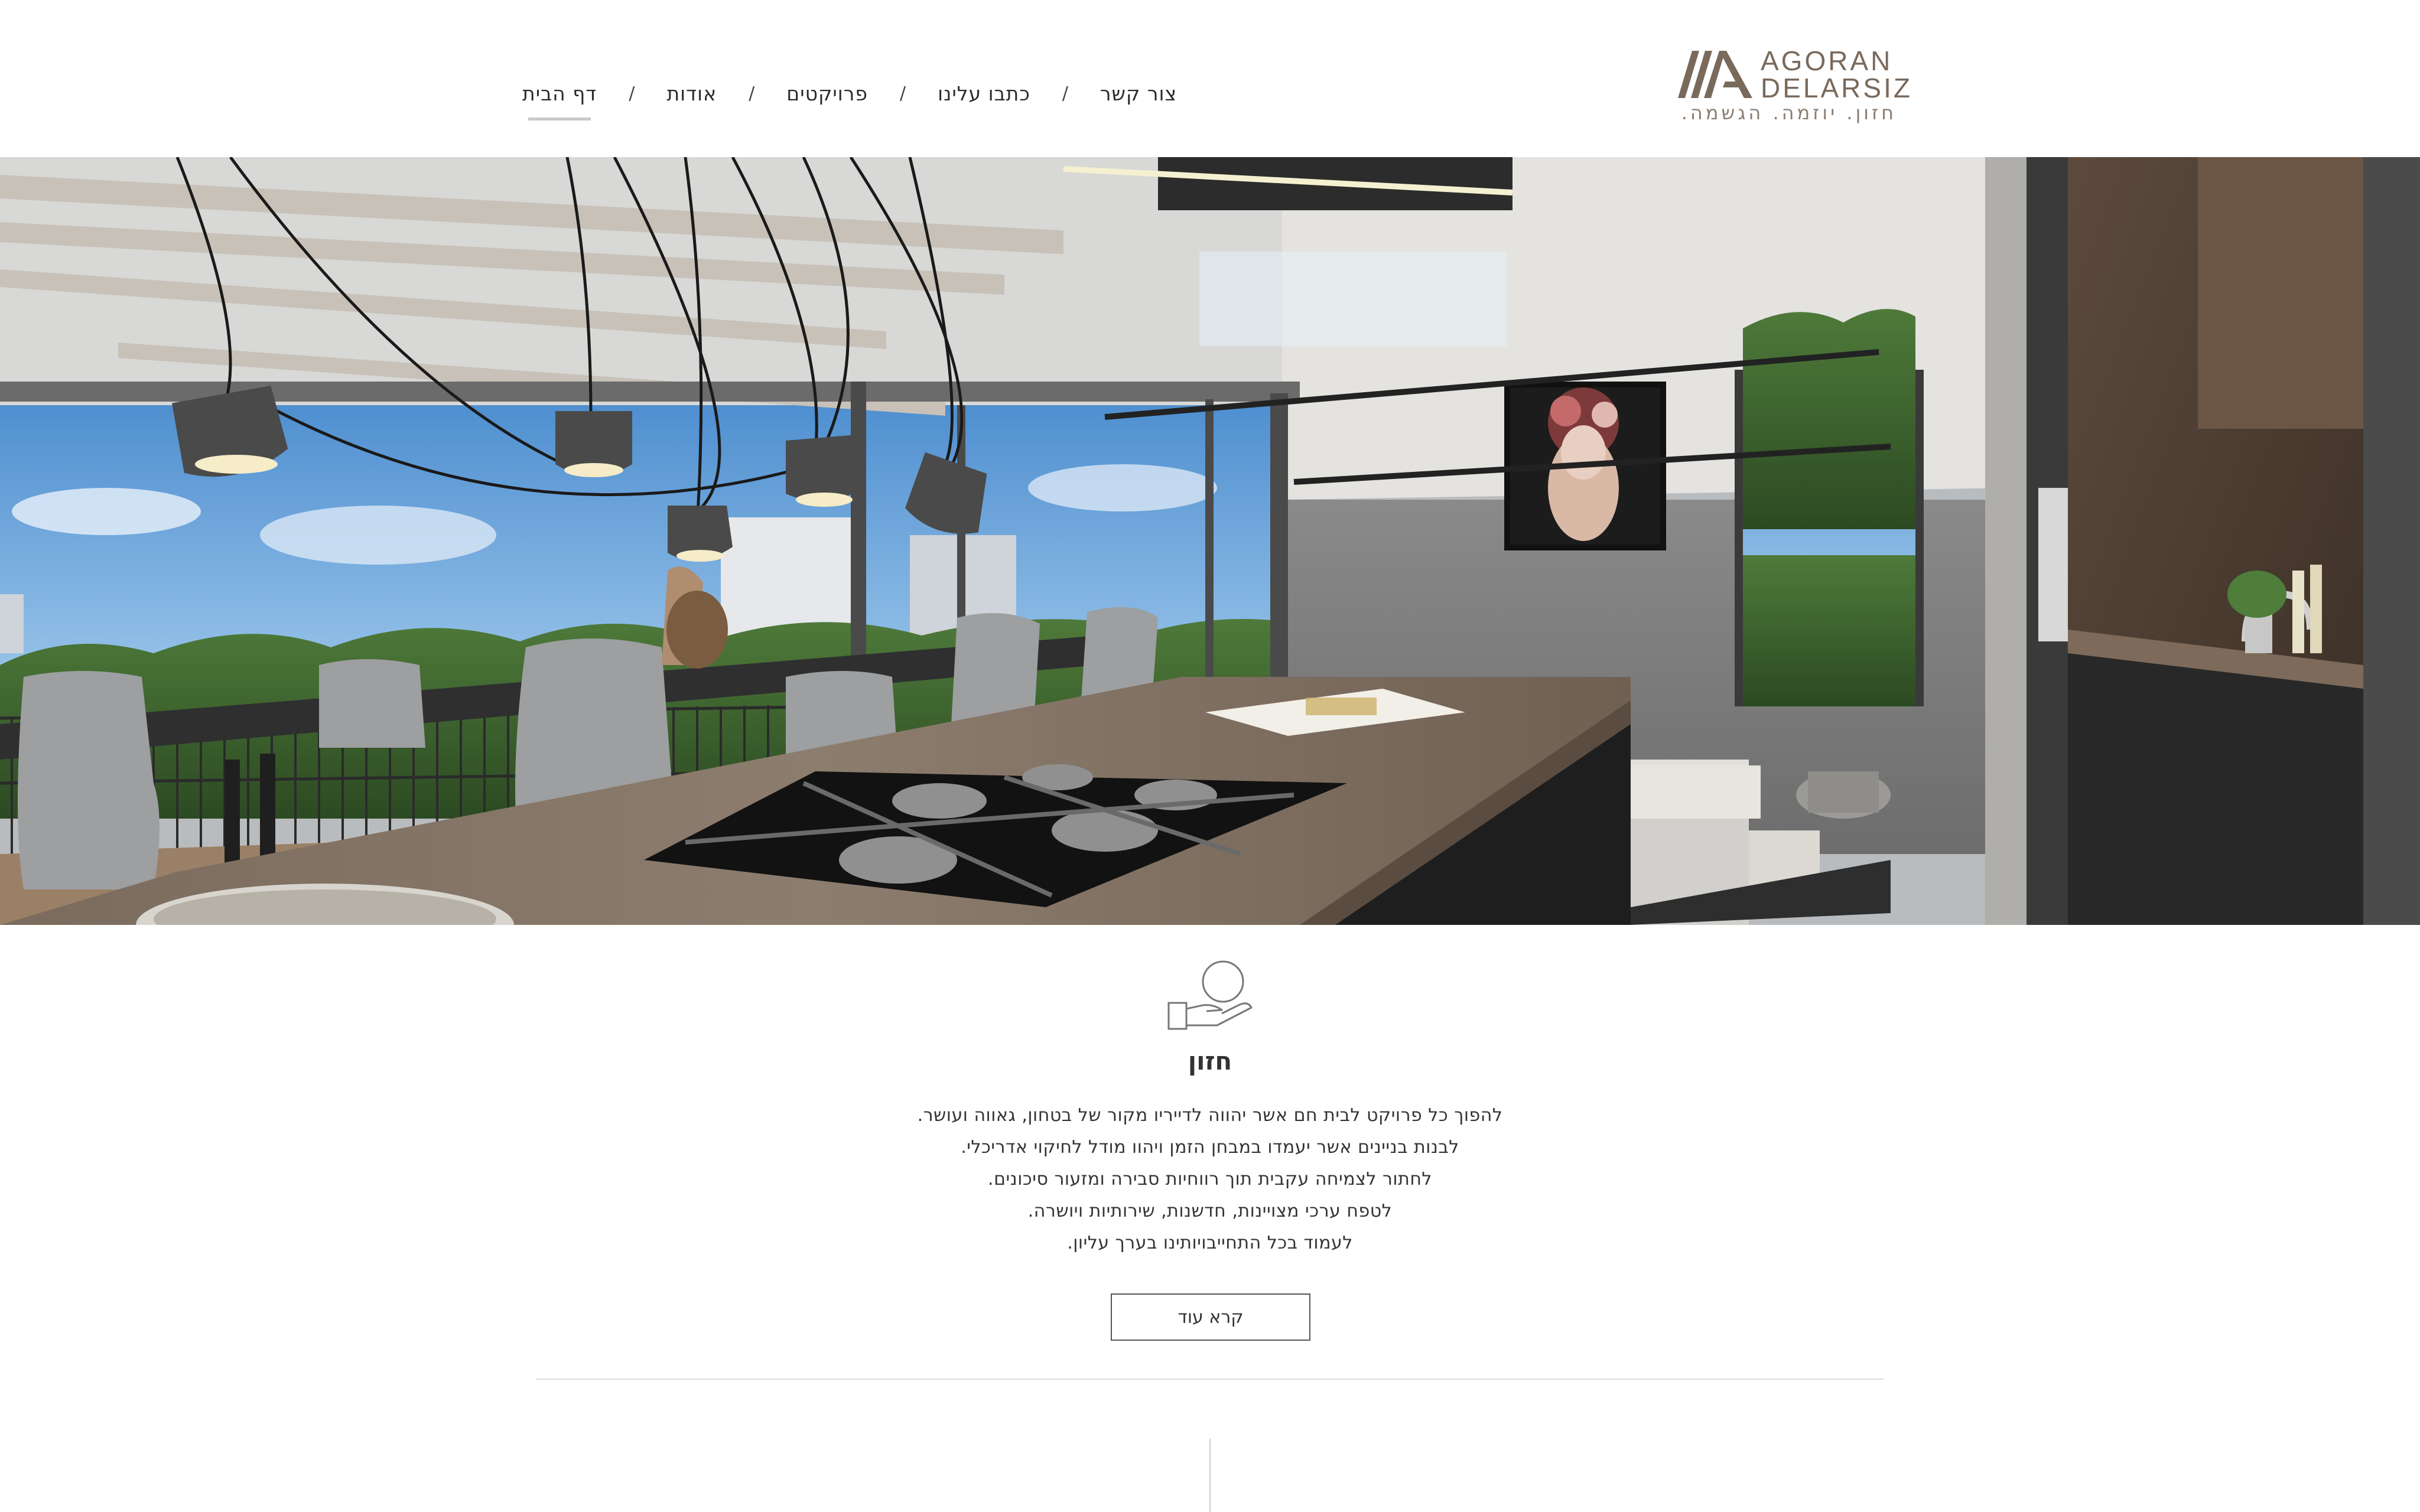 The height and width of the screenshot is (1512, 2420). Describe the element at coordinates (1138, 93) in the screenshot. I see `nav-item-contact: צור קשר` at that location.